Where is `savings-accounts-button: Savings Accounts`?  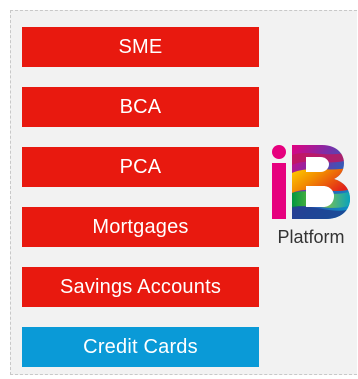
savings-accounts-button: Savings Accounts is located at coordinates (140, 287).